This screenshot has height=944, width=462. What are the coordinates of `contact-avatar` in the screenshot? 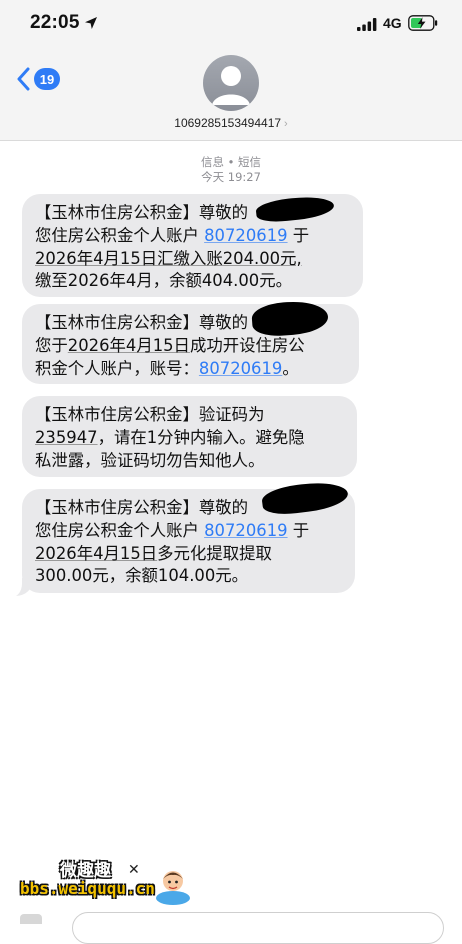 It's located at (231, 83).